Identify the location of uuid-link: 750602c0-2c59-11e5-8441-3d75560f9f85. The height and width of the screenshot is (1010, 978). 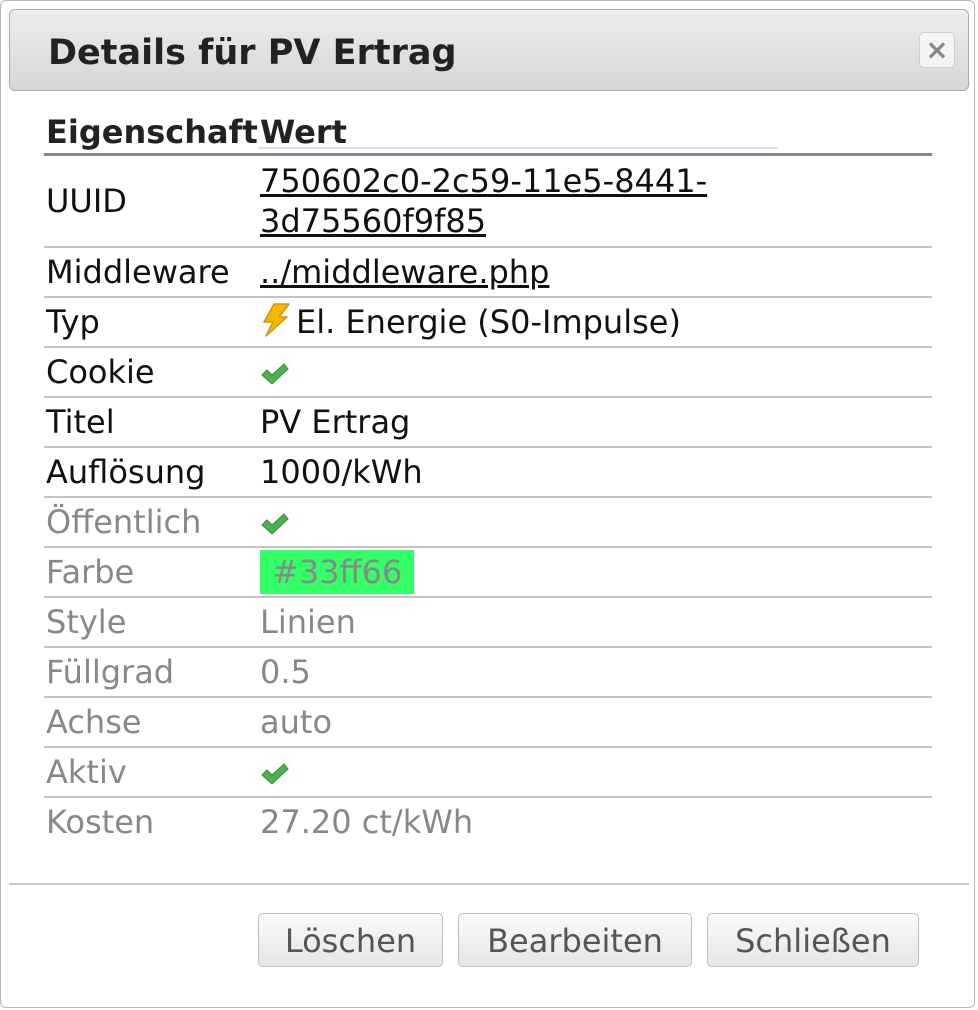
(483, 201).